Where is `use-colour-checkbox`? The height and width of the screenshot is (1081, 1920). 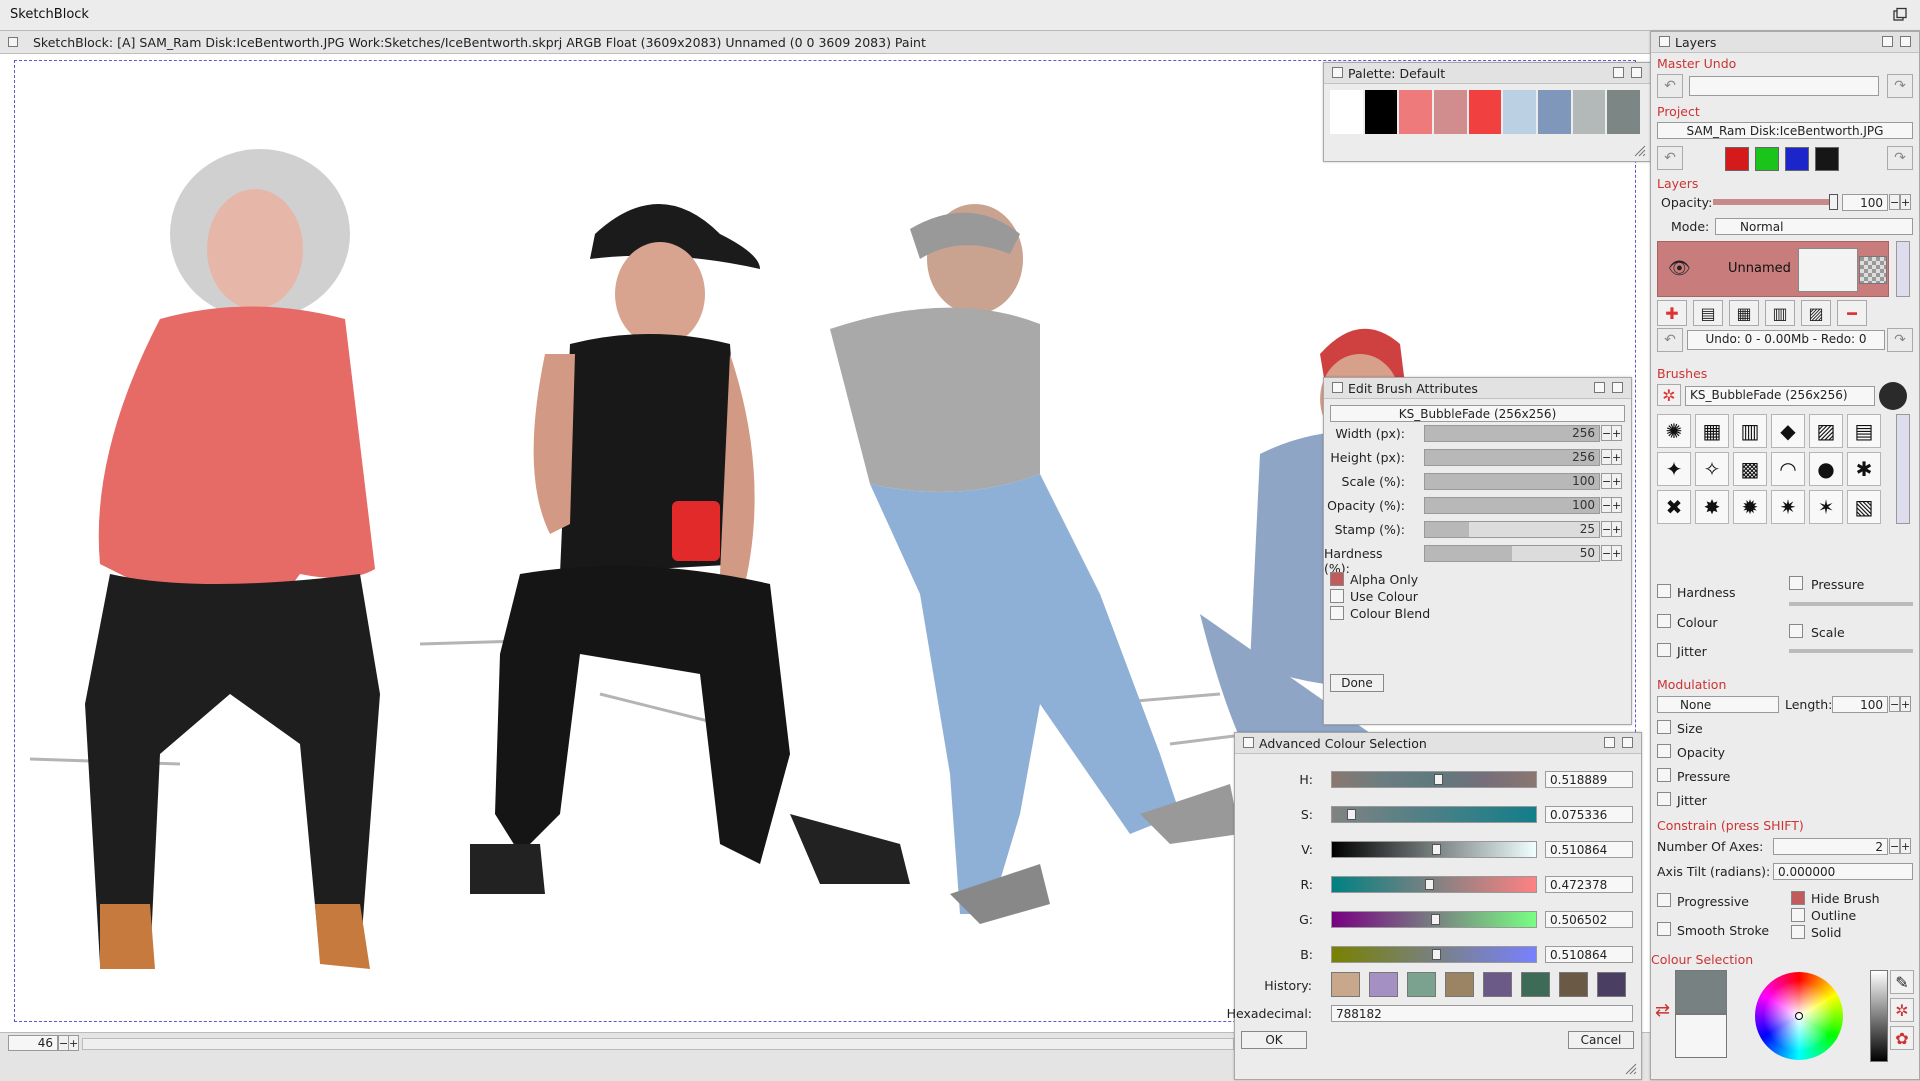 use-colour-checkbox is located at coordinates (1337, 596).